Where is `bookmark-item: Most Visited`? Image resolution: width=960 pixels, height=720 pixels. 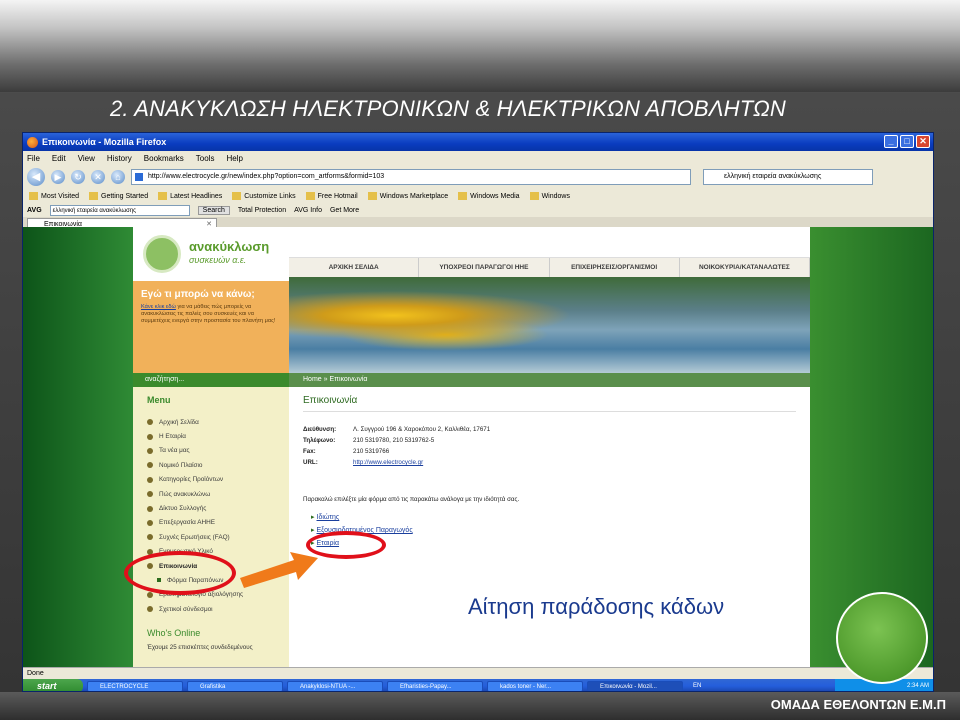
bookmark-item: Most Visited is located at coordinates (54, 196).